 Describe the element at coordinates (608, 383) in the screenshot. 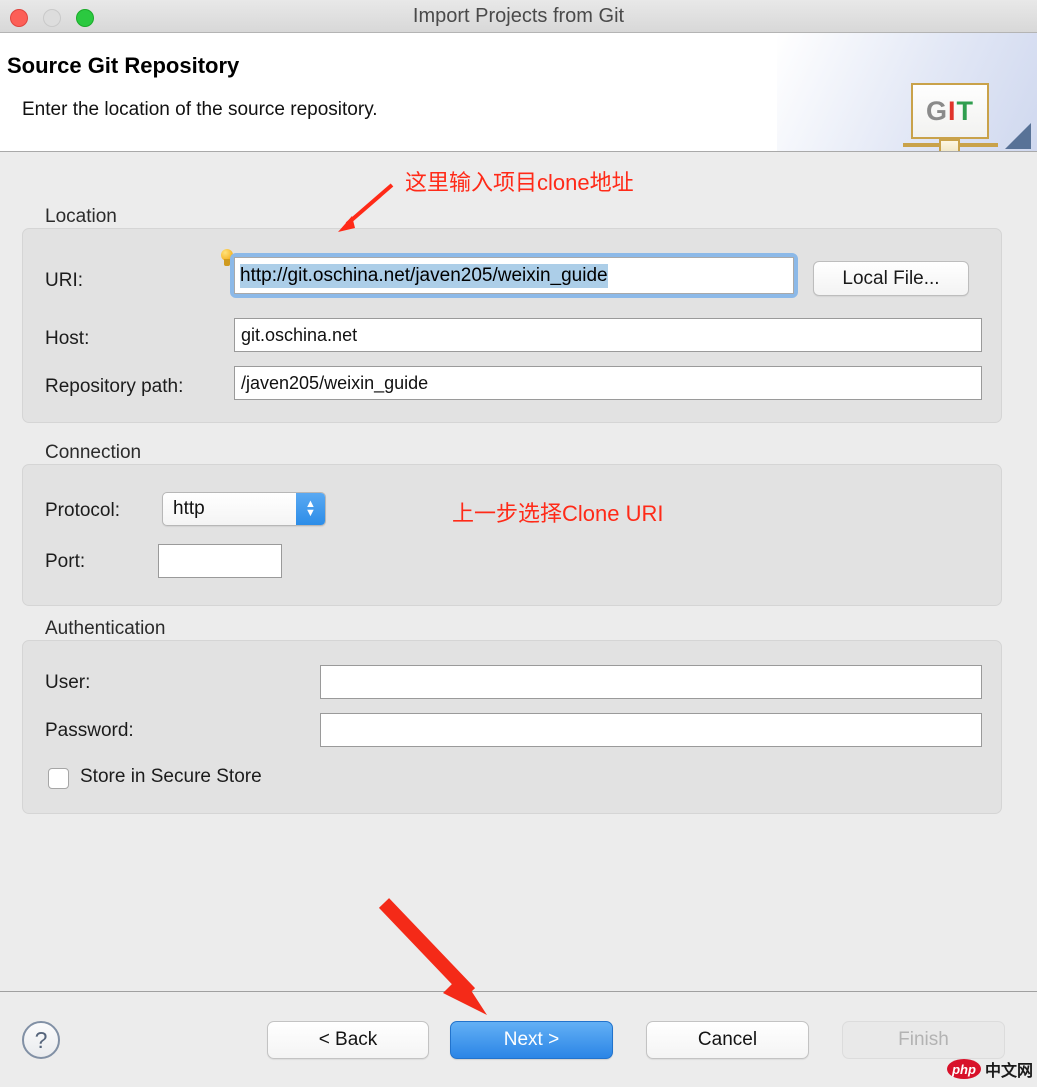

I see `repository-path-input: /javen205/weixin_guide` at that location.